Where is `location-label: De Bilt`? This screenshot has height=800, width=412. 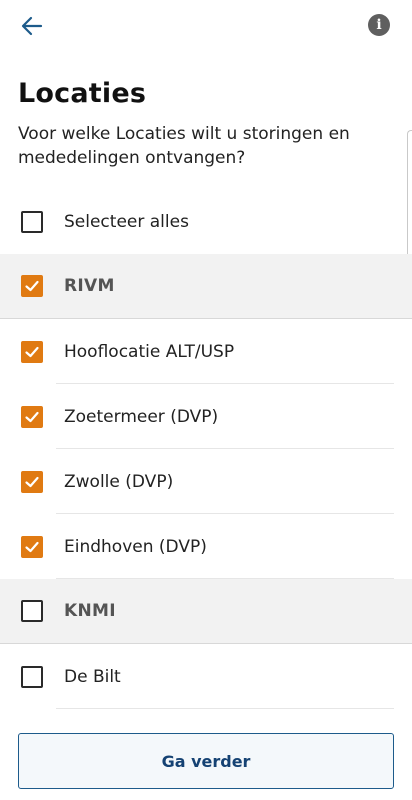
location-label: De Bilt is located at coordinates (92, 676).